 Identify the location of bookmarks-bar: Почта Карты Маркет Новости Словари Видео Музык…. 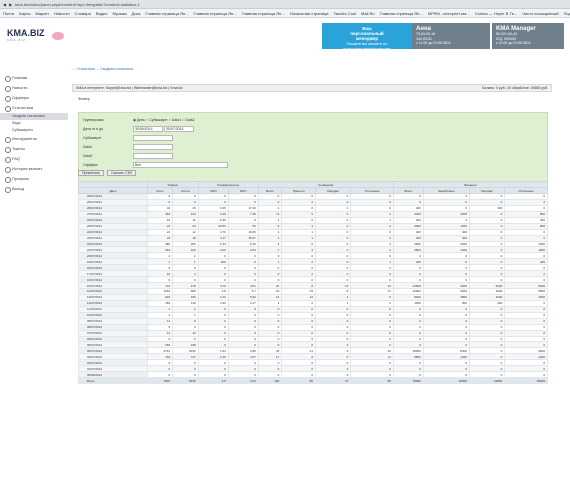
(285, 13).